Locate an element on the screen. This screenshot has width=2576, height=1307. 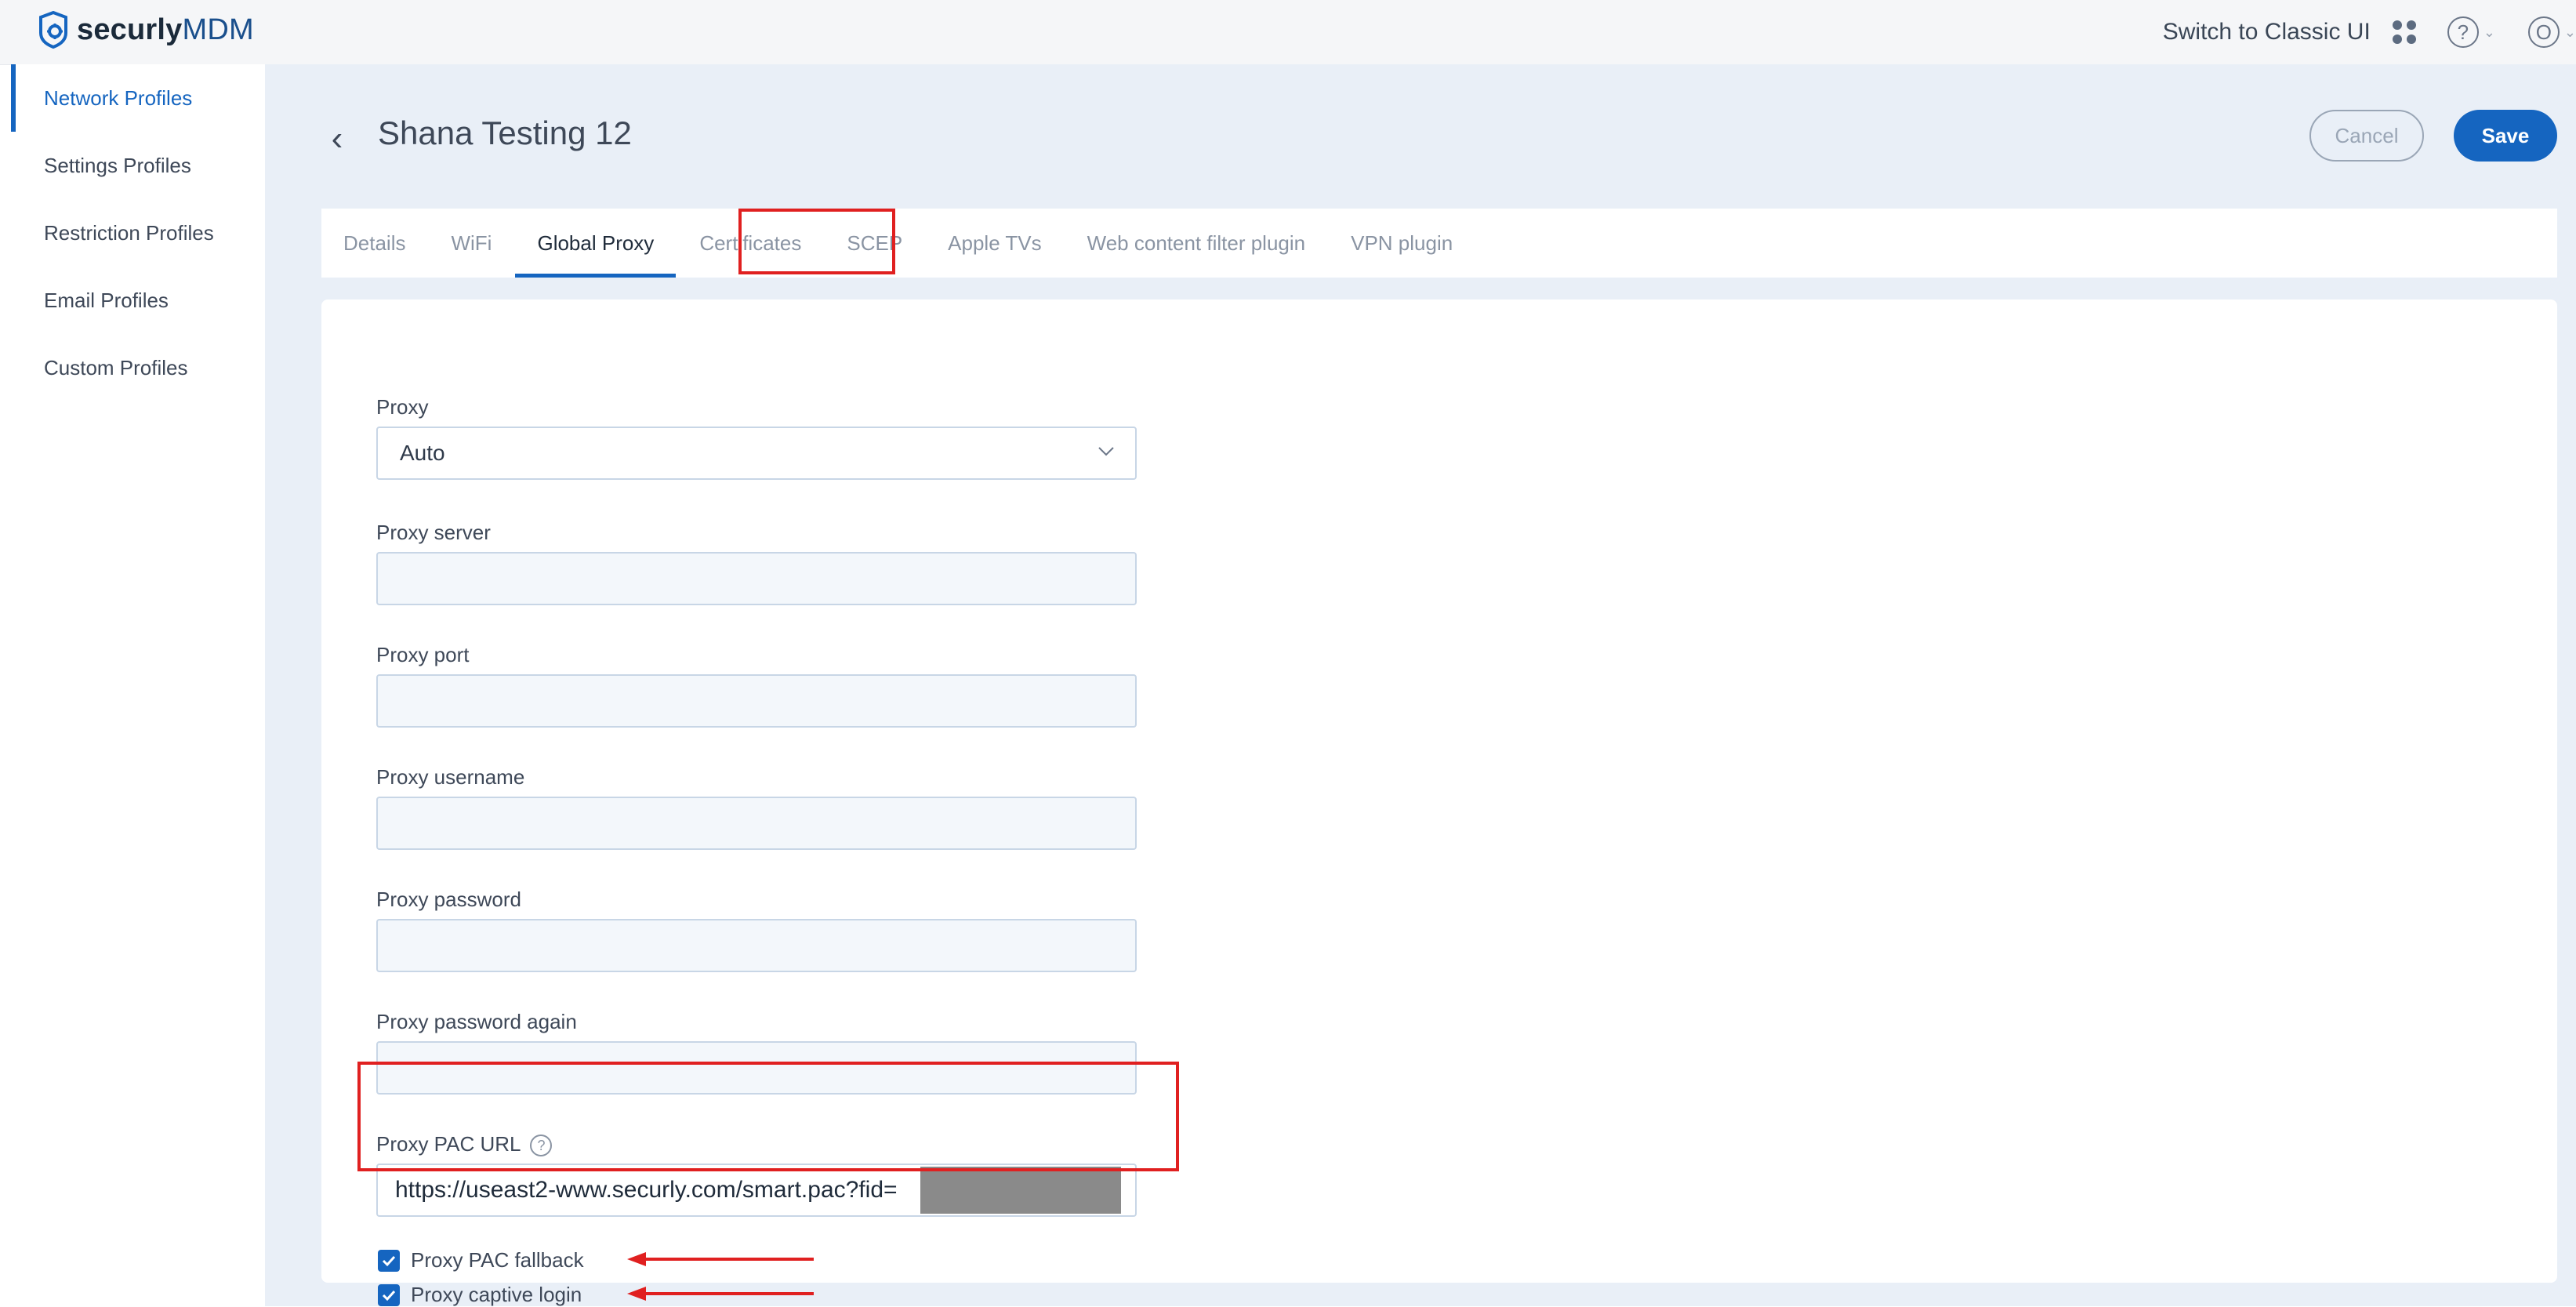
proxy-password-again-input is located at coordinates (757, 1068).